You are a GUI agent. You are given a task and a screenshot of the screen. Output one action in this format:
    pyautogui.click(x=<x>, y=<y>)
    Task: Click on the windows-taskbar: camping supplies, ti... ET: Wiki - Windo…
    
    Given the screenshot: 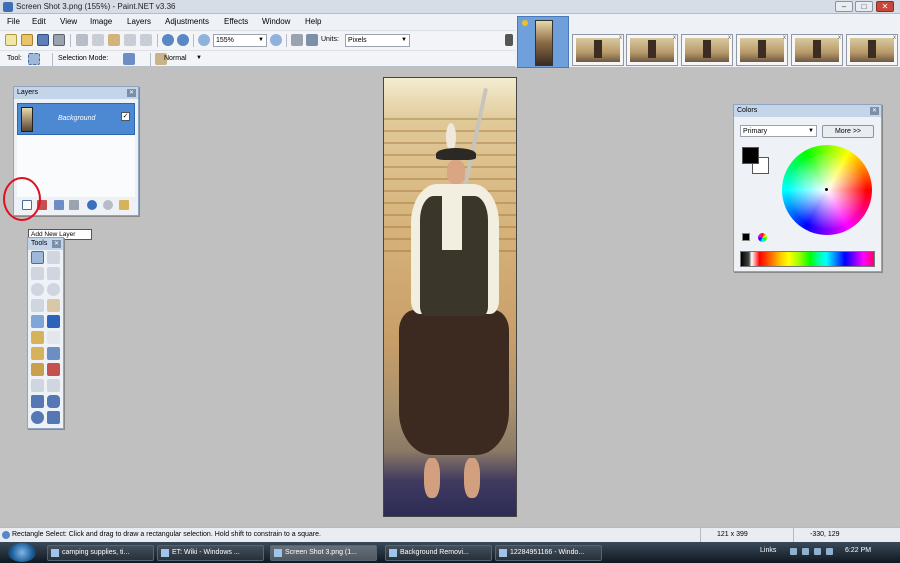 What is the action you would take?
    pyautogui.click(x=450, y=552)
    